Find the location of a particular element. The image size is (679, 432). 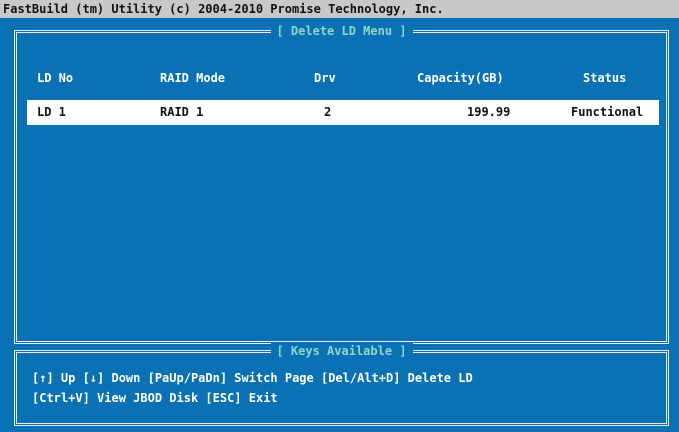

cell-ld-no: LD 1 is located at coordinates (51, 112).